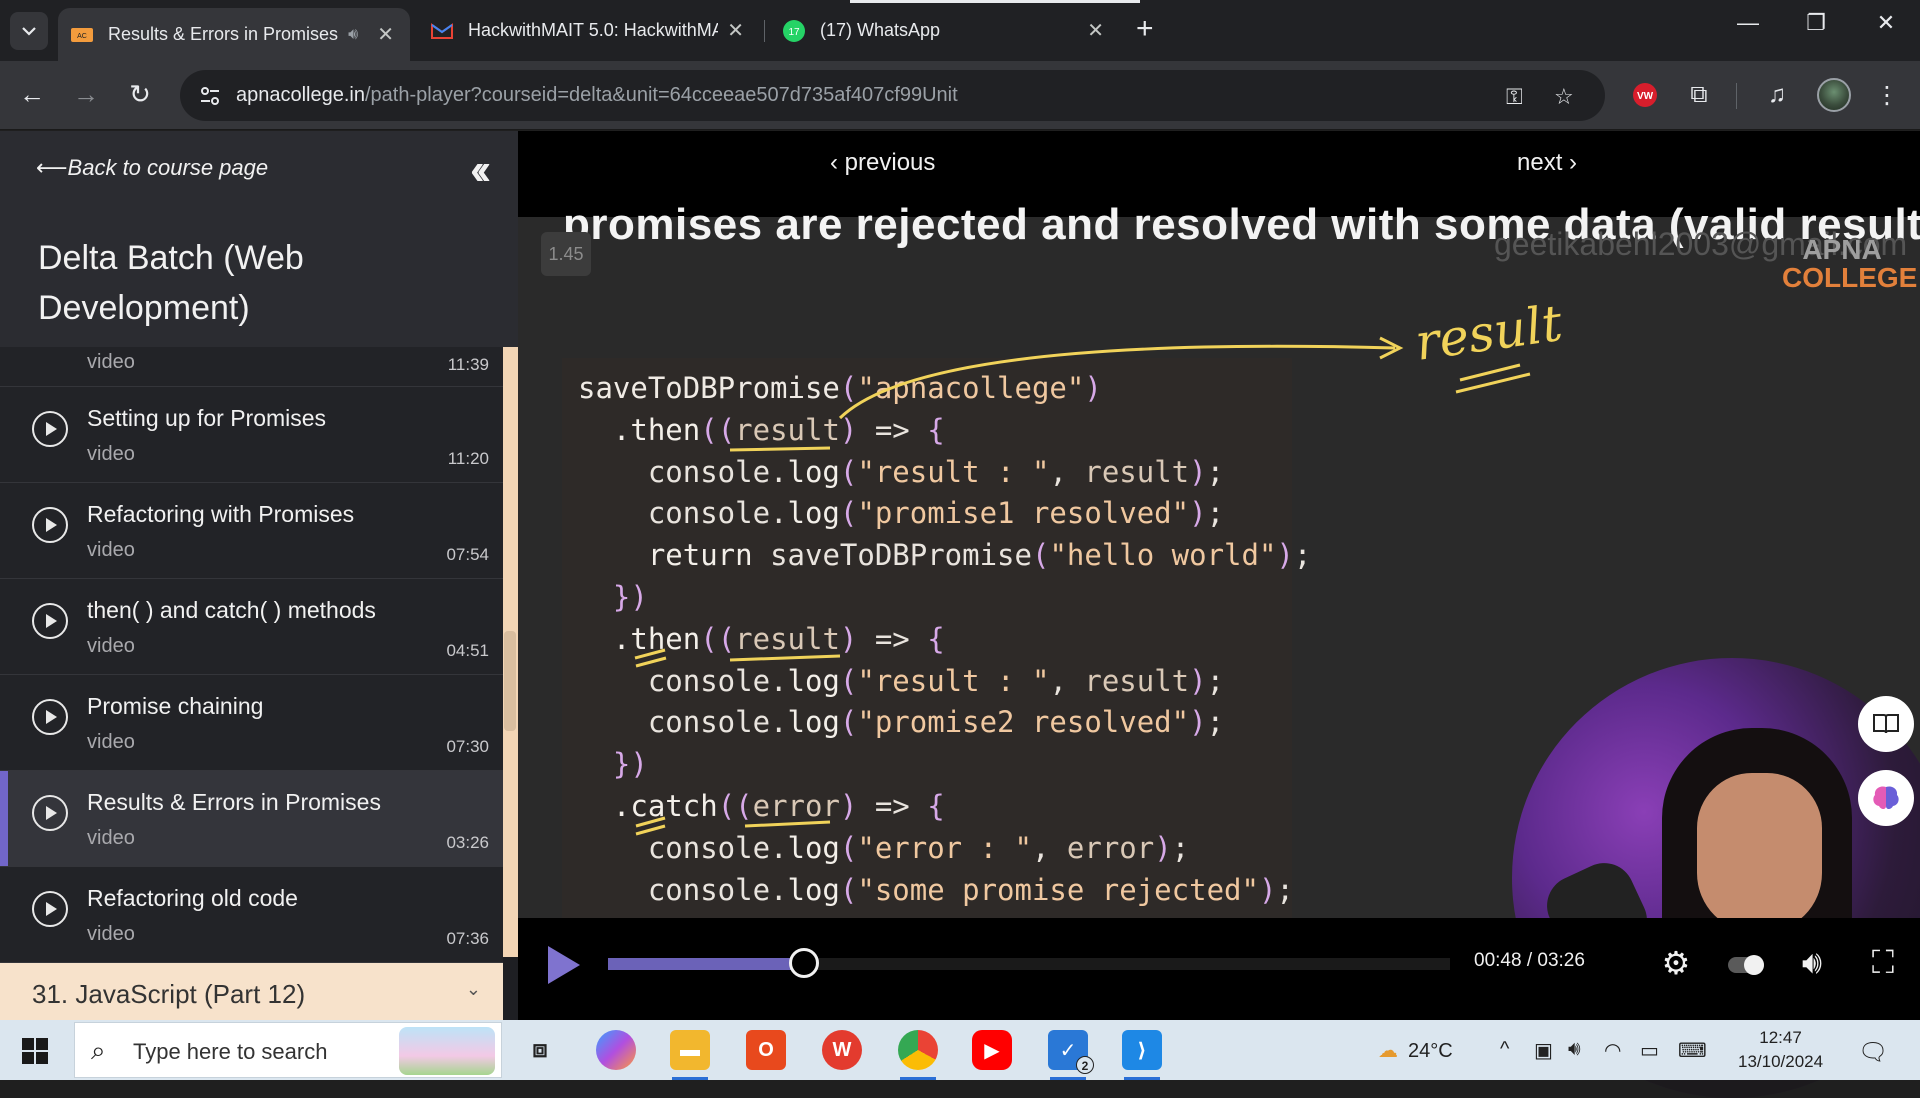 This screenshot has width=1920, height=1098. Describe the element at coordinates (1085, 1065) in the screenshot. I see `todo-badge: 2` at that location.